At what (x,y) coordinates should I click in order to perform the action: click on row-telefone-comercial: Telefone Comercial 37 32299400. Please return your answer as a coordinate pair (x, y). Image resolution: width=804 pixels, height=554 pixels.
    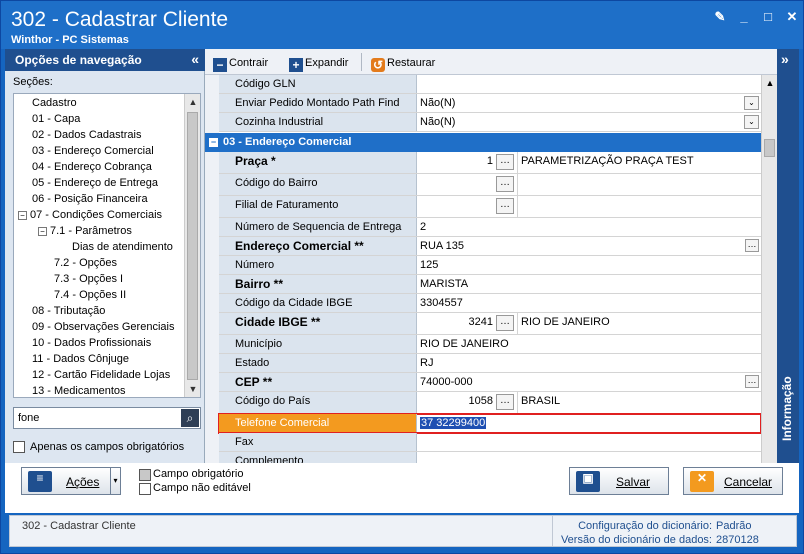
    Looking at the image, I should click on (489, 423).